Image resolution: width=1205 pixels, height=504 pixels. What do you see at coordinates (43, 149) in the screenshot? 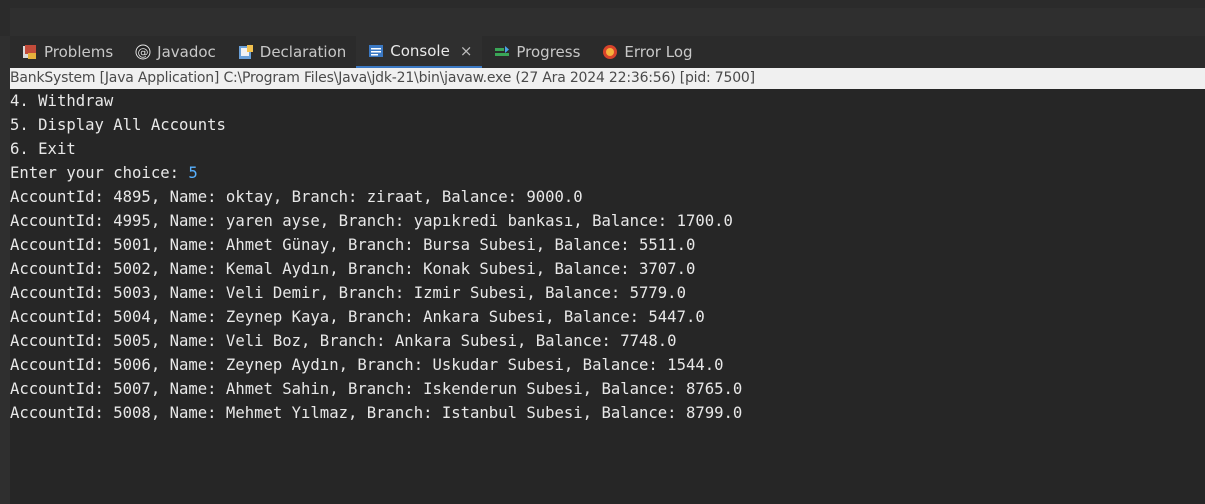
I see `console-line: 6. Exit` at bounding box center [43, 149].